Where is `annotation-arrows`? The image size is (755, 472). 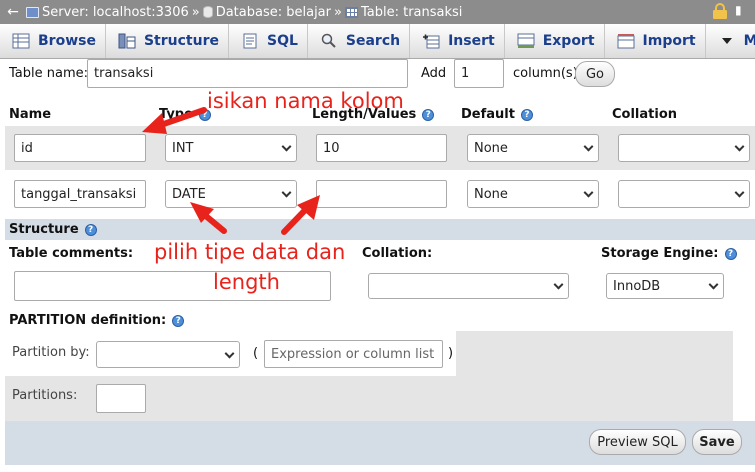 annotation-arrows is located at coordinates (231, 171).